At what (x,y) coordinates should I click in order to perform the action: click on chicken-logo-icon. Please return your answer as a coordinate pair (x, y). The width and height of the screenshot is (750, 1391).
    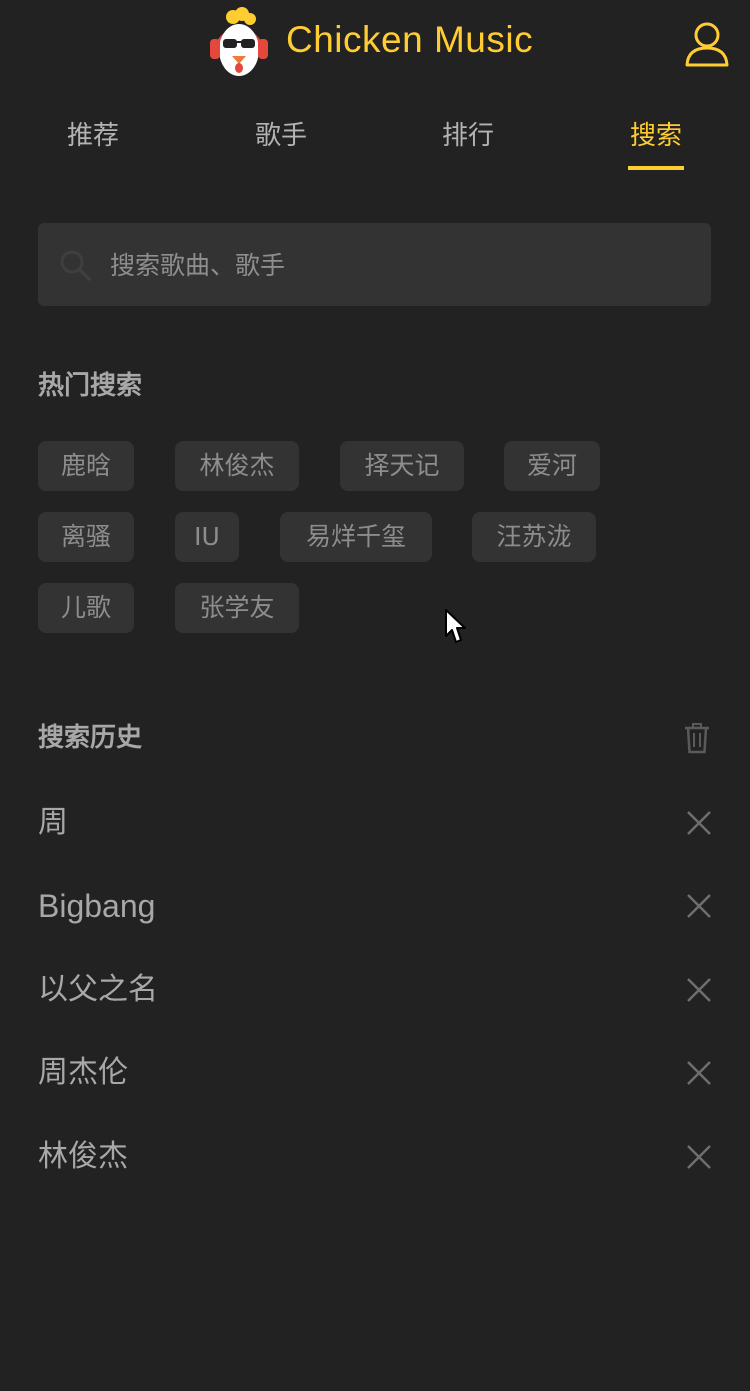
    Looking at the image, I should click on (239, 43).